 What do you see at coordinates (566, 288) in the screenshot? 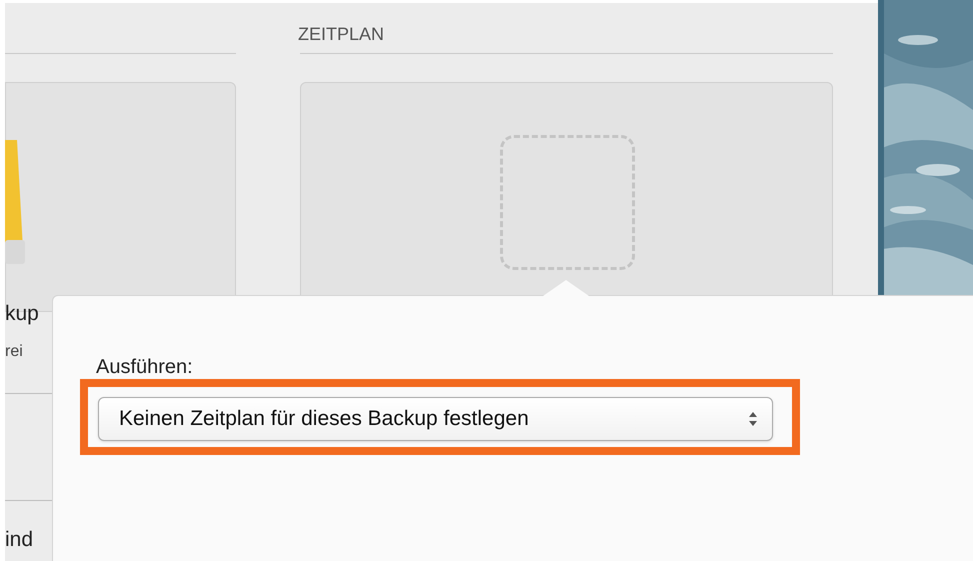
I see `popover-arrow` at bounding box center [566, 288].